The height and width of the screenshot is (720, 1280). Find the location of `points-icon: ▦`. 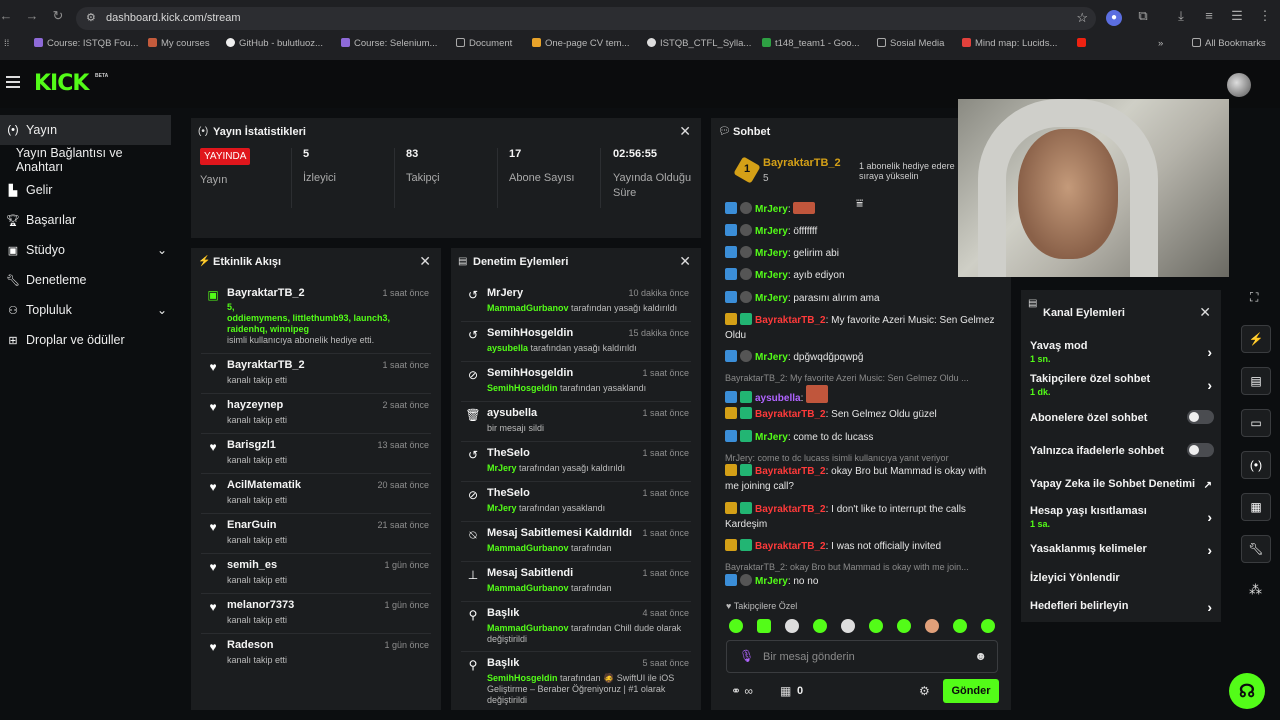

points-icon: ▦ is located at coordinates (785, 691).